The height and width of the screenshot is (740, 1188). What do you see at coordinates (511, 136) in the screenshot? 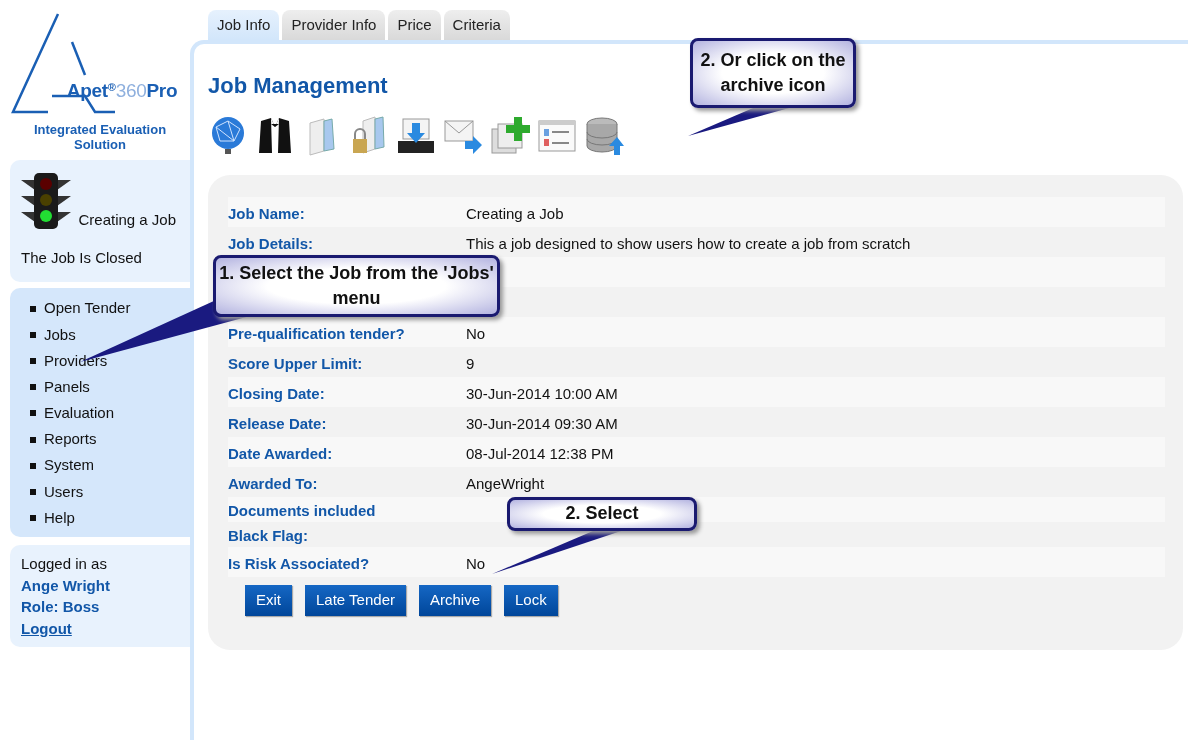
I see `pages-plus-icon` at bounding box center [511, 136].